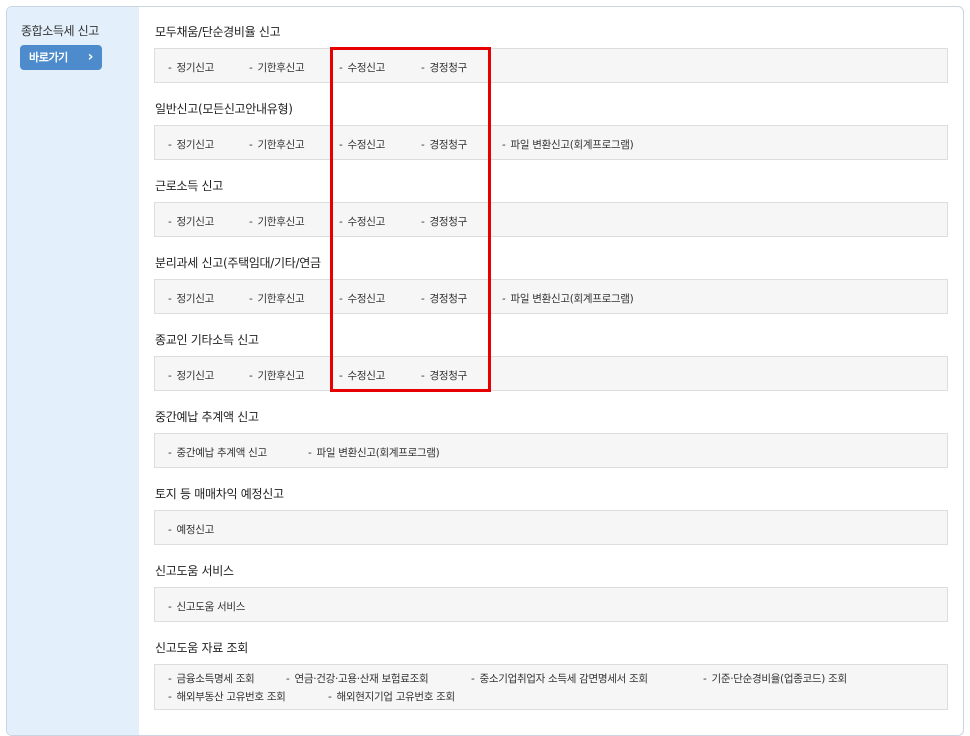 The image size is (970, 736). What do you see at coordinates (189, 186) in the screenshot?
I see `section-title: 근로소득 신고` at bounding box center [189, 186].